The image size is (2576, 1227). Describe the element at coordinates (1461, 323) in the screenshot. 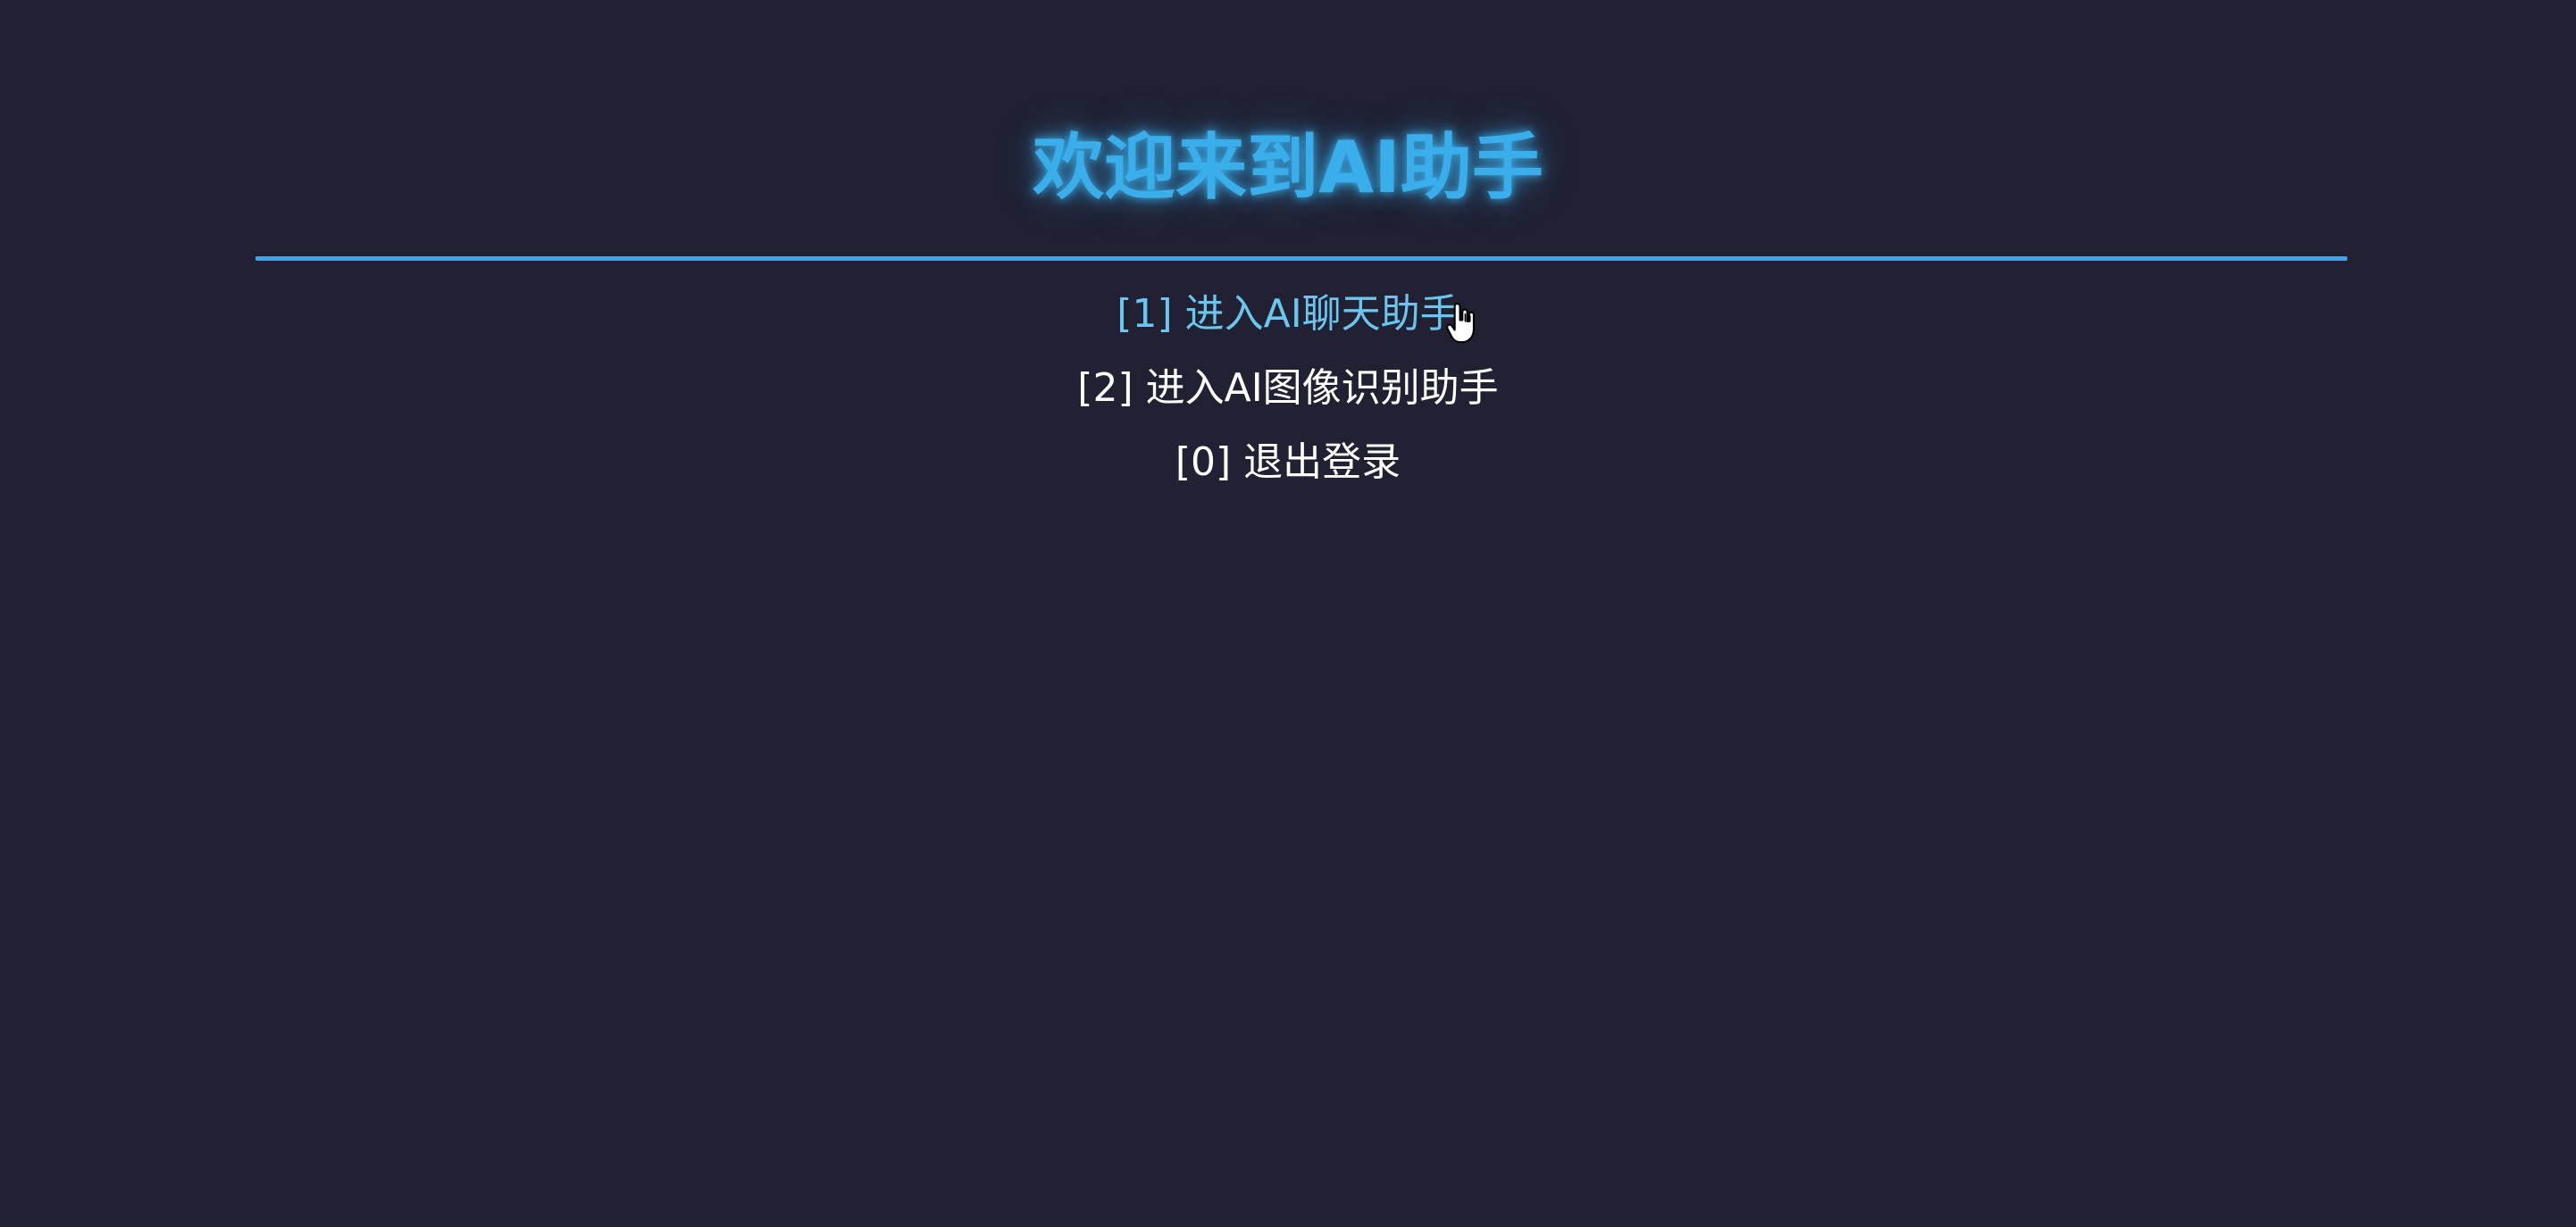

I see `hand-pointer-icon` at that location.